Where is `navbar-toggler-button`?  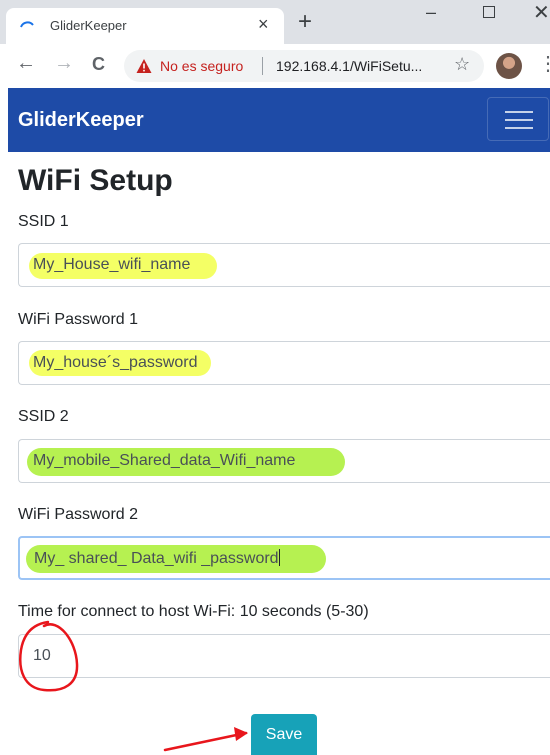
navbar-toggler-button is located at coordinates (518, 119).